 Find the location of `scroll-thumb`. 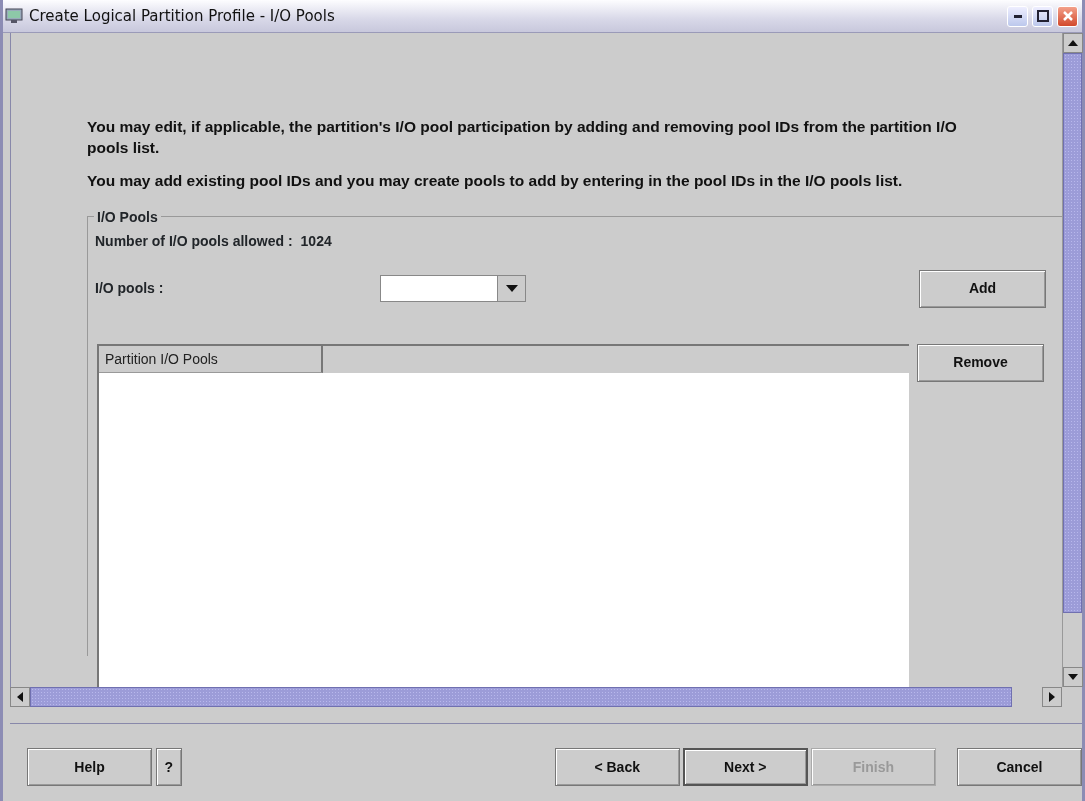

scroll-thumb is located at coordinates (1072, 333).